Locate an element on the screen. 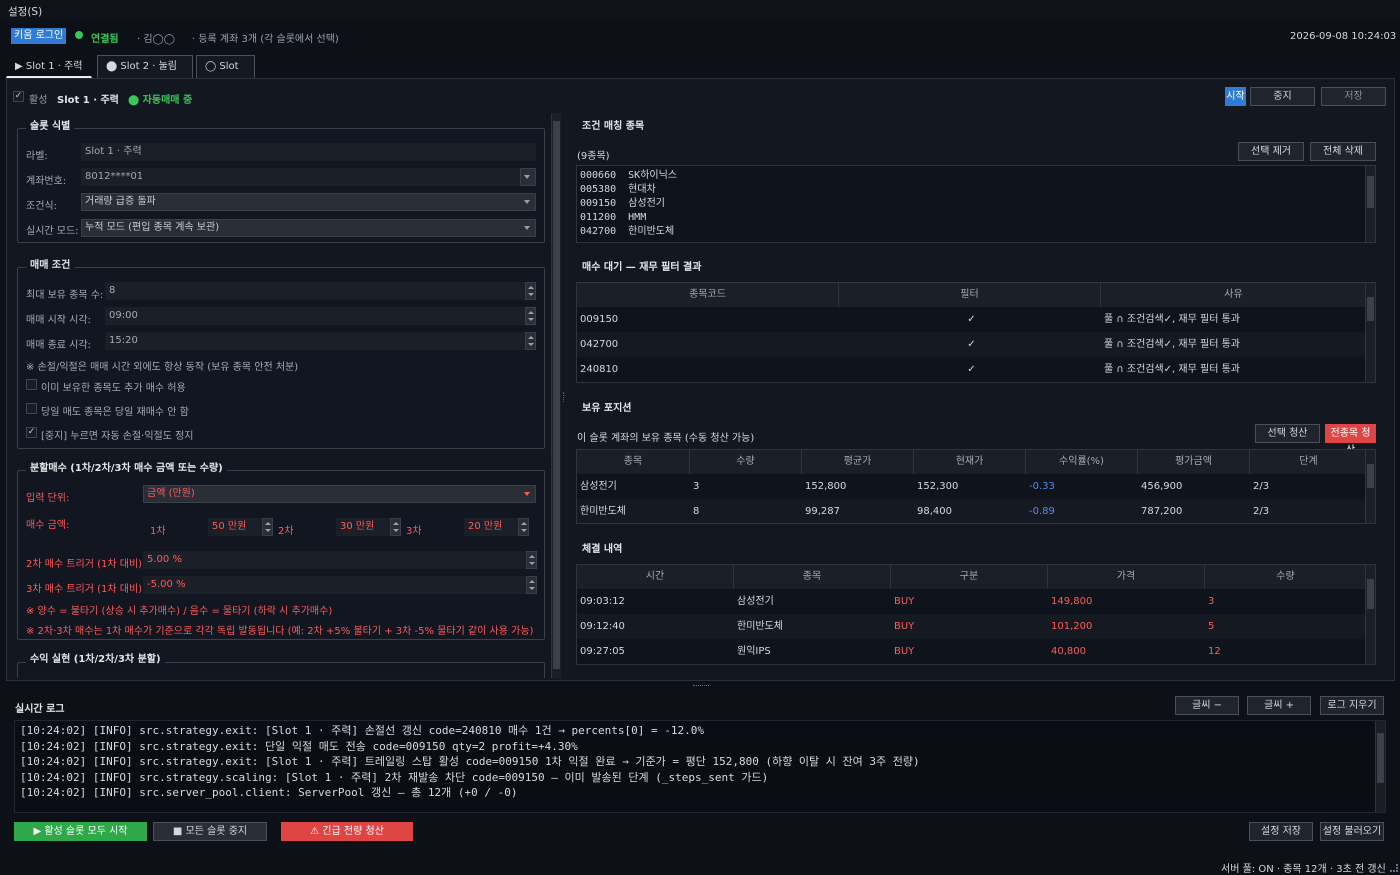 This screenshot has width=1400, height=875. opt3-checkbox: ✓ is located at coordinates (31, 432).